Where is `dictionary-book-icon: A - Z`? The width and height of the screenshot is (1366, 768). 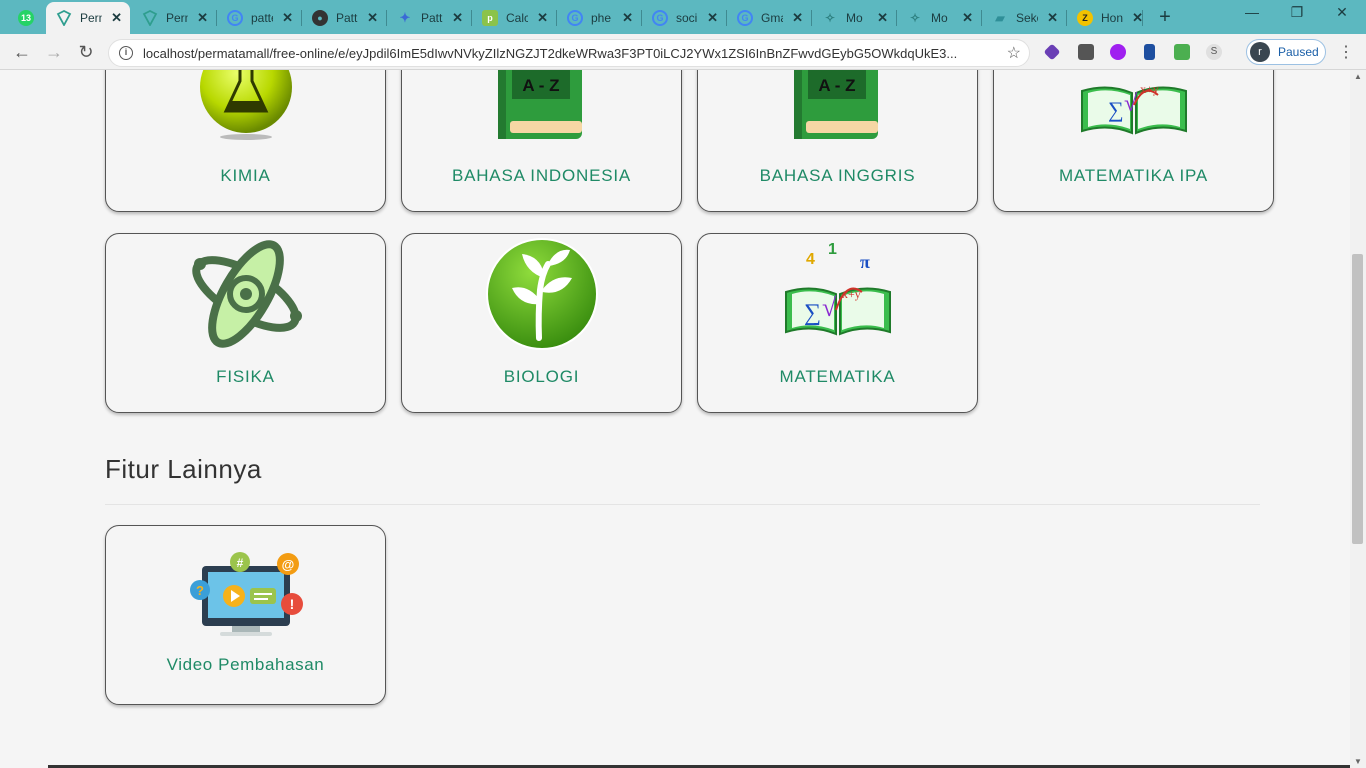
dictionary-book-icon: A - Z is located at coordinates (835, 104).